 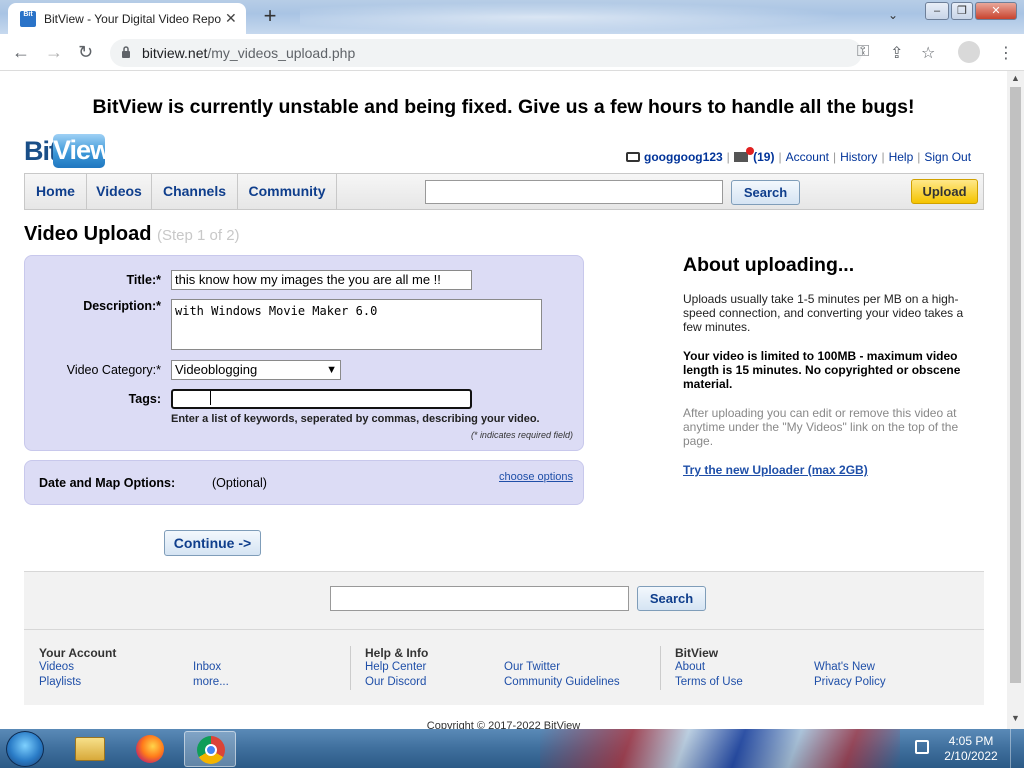 What do you see at coordinates (256, 370) in the screenshot?
I see `category-select: Videoblogging ▼` at bounding box center [256, 370].